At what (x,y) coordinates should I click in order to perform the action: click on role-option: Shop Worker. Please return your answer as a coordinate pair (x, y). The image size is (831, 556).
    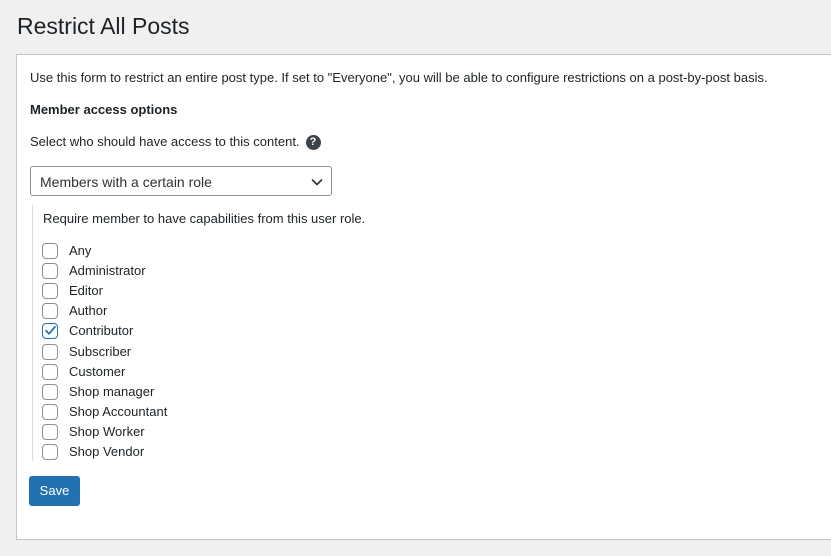
    Looking at the image, I should click on (104, 432).